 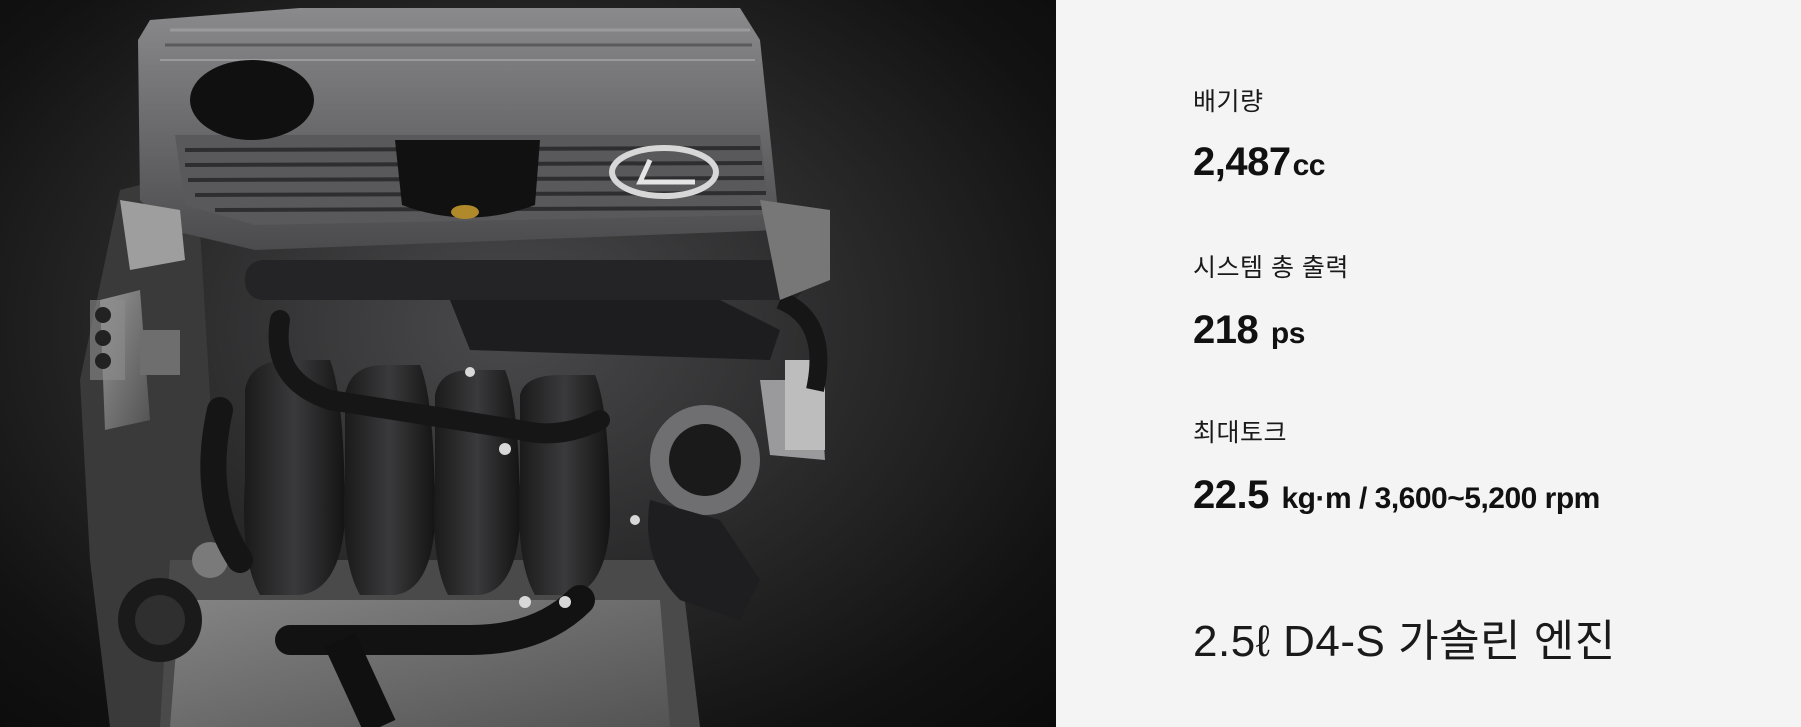 I want to click on max-torque-value: 22.5 kg·m / 3,600~5,200 rpm, so click(x=1396, y=495).